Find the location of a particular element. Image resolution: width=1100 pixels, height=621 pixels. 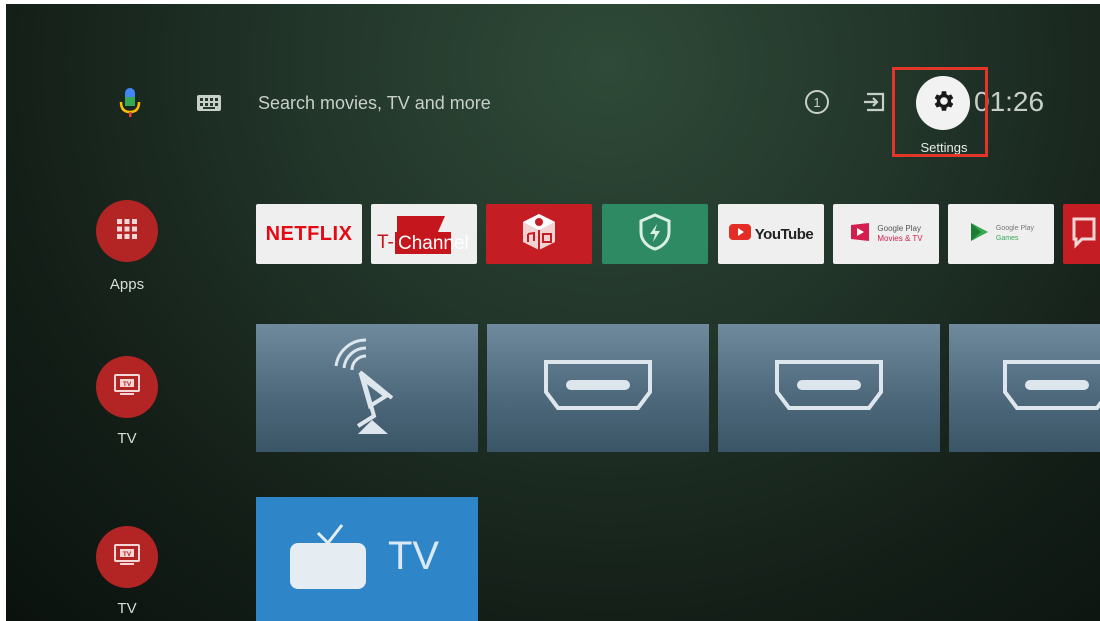

google-play-games-line2: Games is located at coordinates (1007, 238).